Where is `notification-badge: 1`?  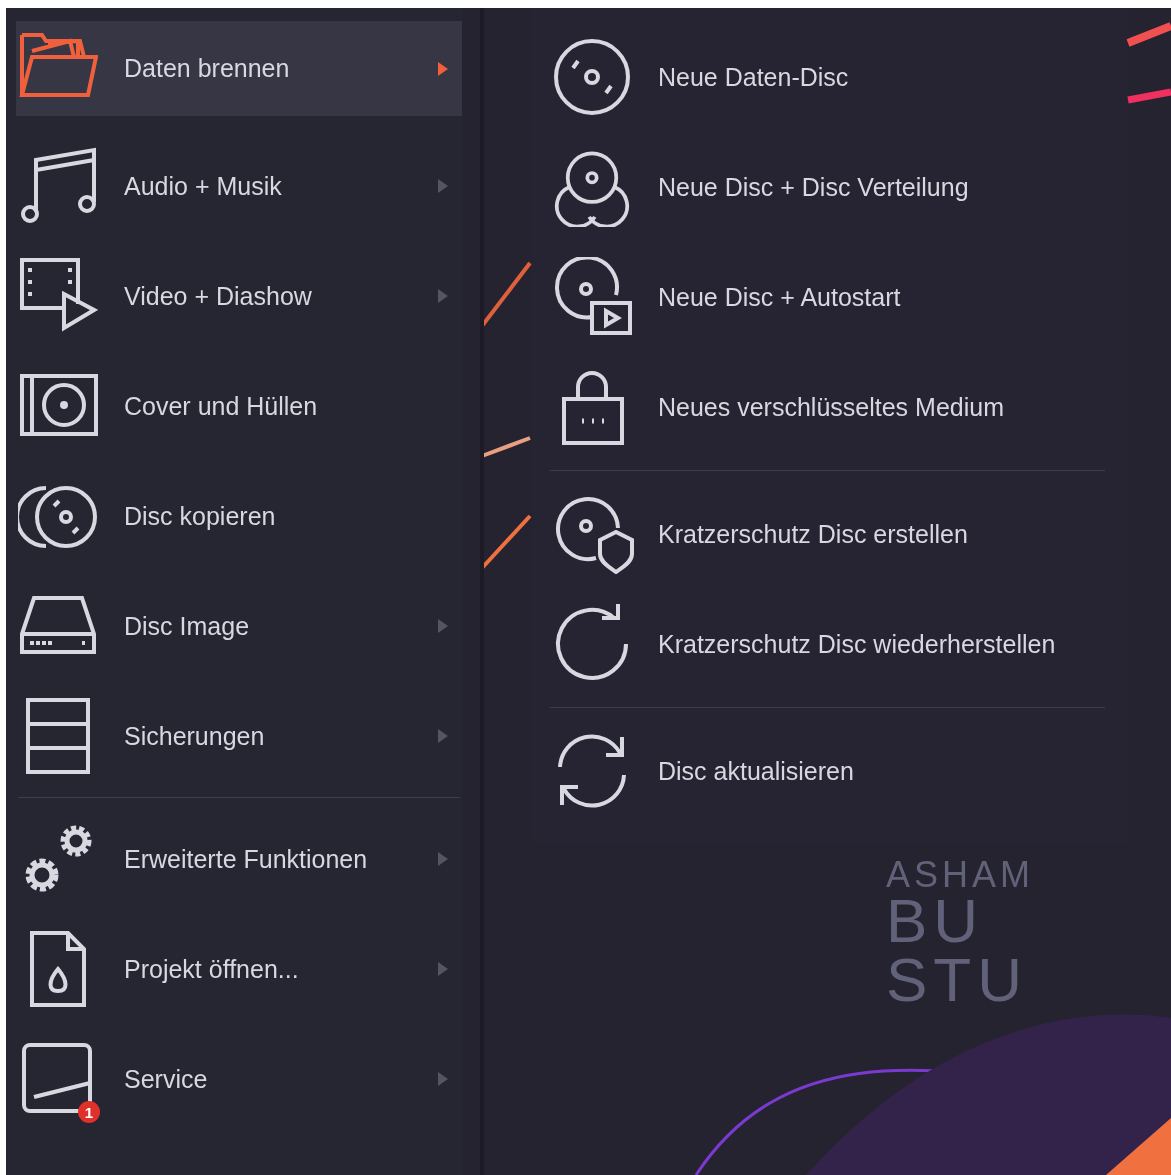
notification-badge: 1 is located at coordinates (89, 1112).